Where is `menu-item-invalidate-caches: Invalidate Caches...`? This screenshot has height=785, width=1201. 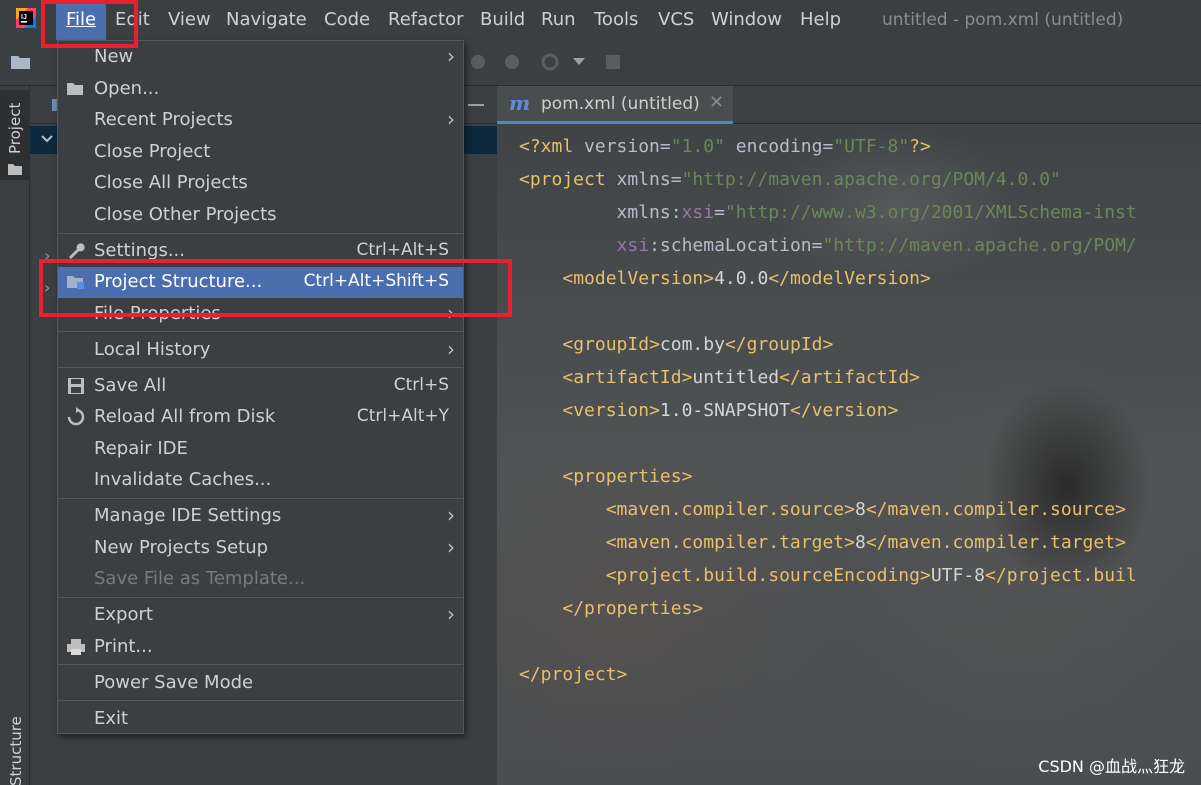 menu-item-invalidate-caches: Invalidate Caches... is located at coordinates (260, 480).